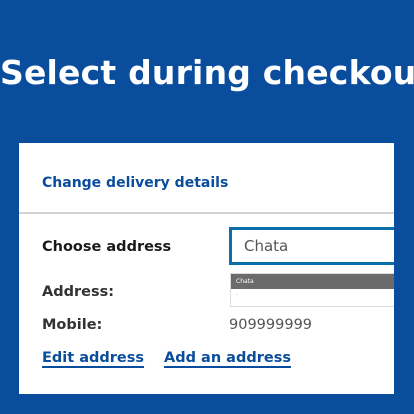  Describe the element at coordinates (271, 325) in the screenshot. I see `mobile-value: 909999999` at that location.